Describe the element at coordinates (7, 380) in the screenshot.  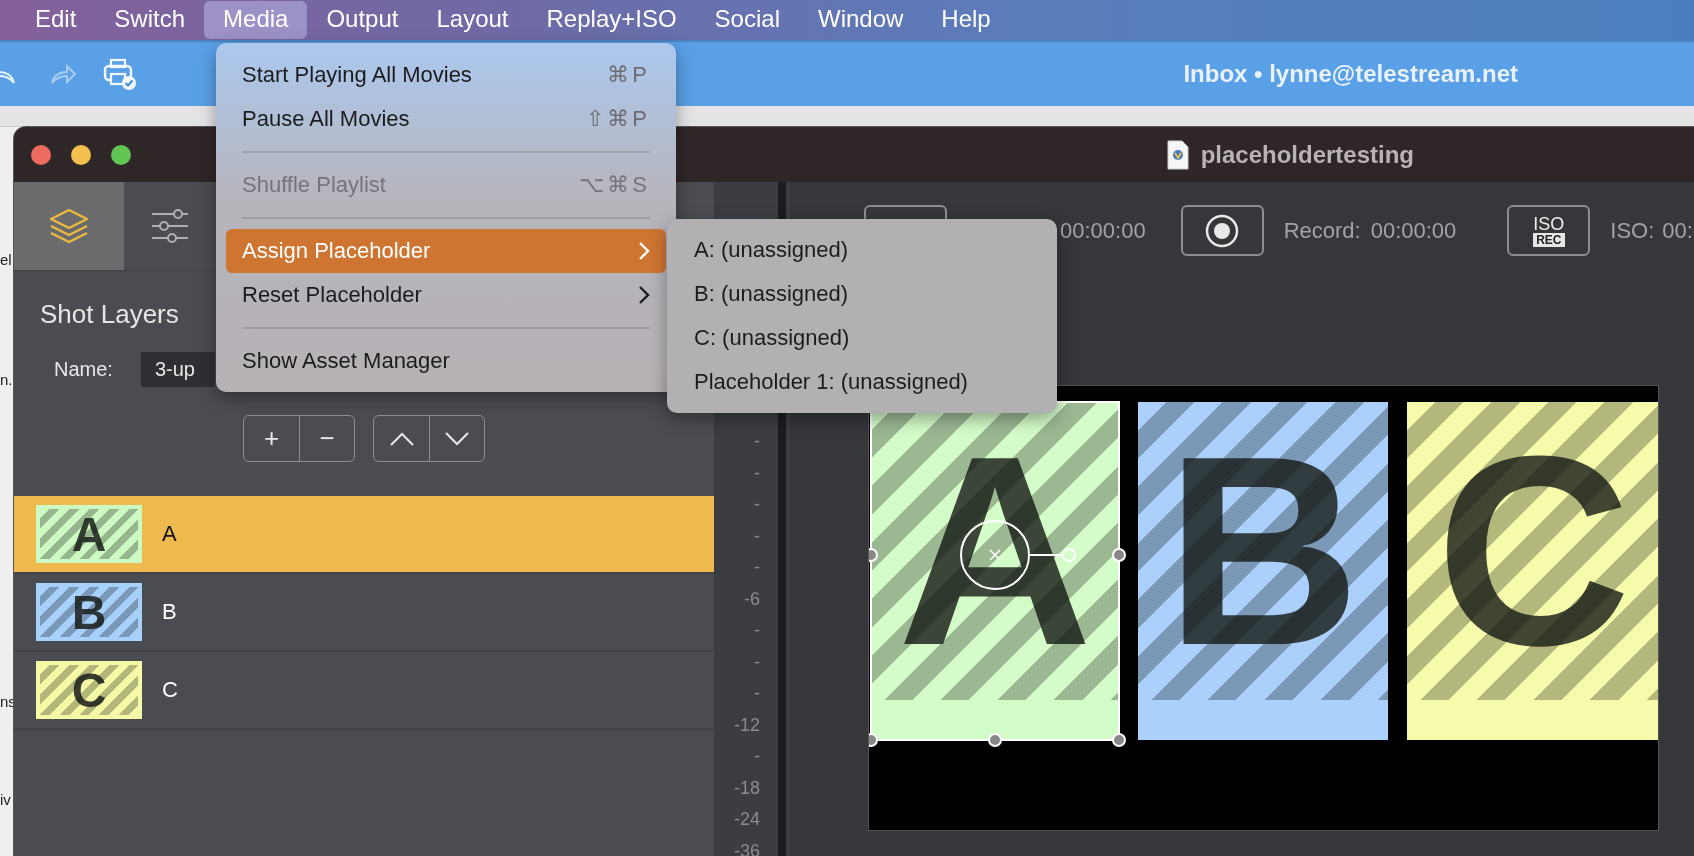
I see `text-fragment: n.` at that location.